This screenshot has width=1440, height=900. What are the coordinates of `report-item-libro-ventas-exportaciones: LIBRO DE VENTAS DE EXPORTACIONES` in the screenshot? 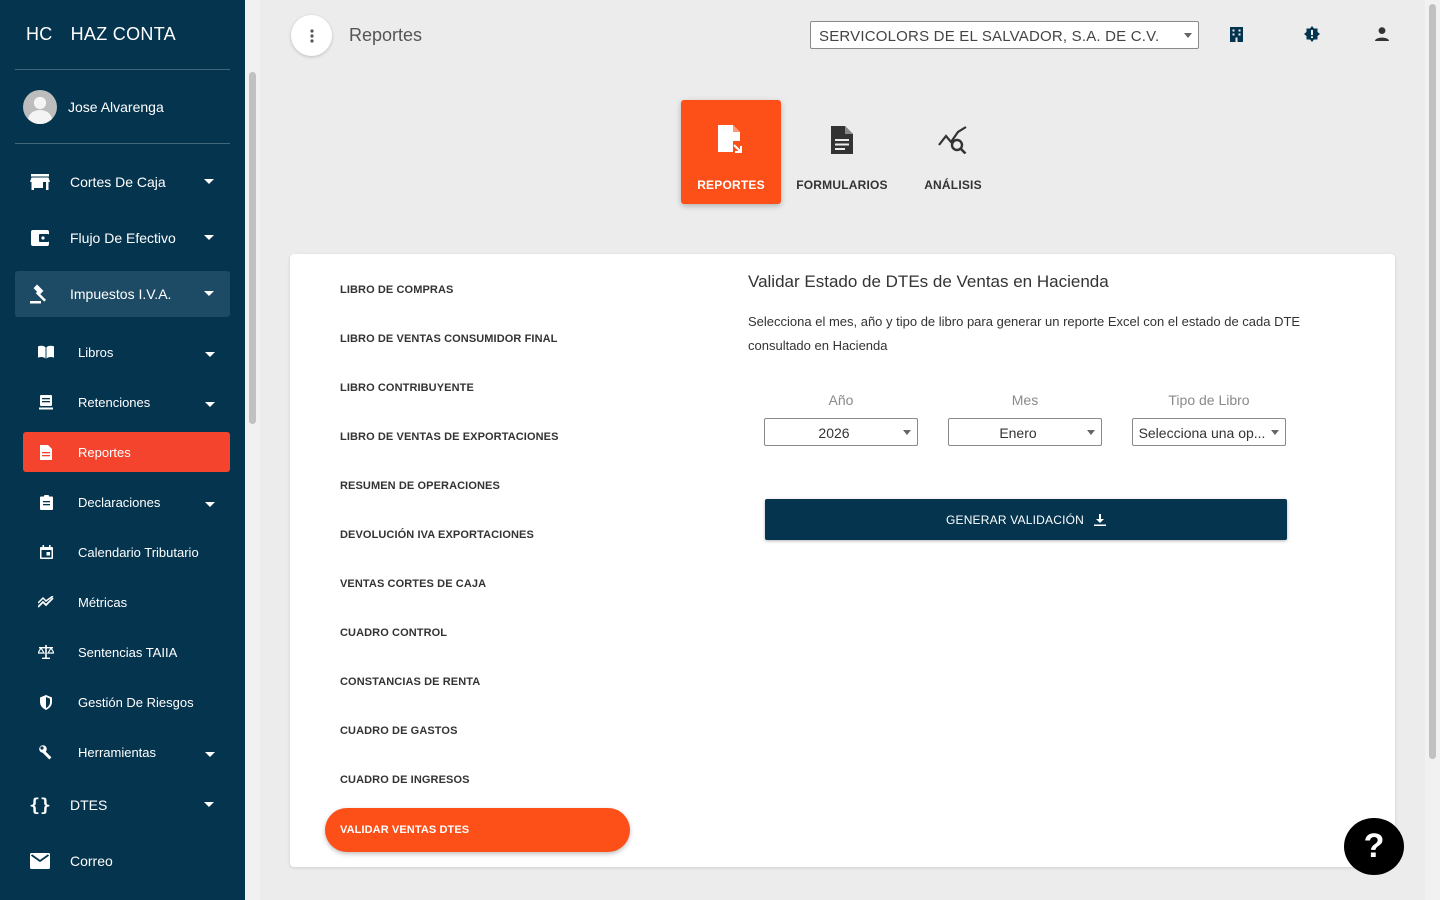 It's located at (449, 437).